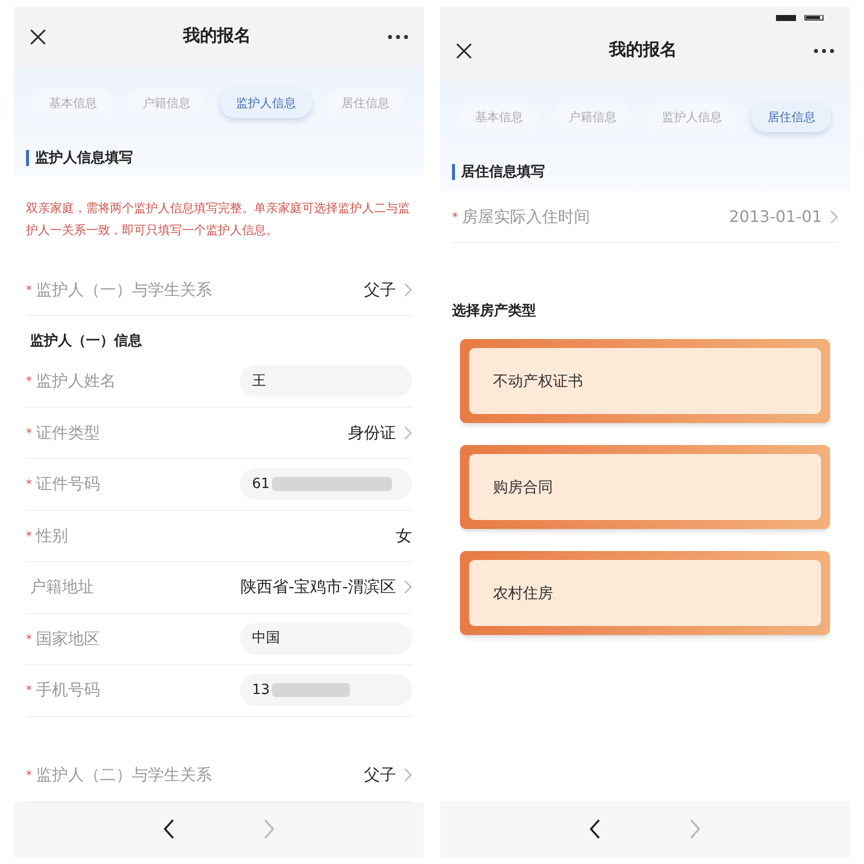 Image resolution: width=864 pixels, height=864 pixels. What do you see at coordinates (645, 487) in the screenshot?
I see `property-option: 购房合同` at bounding box center [645, 487].